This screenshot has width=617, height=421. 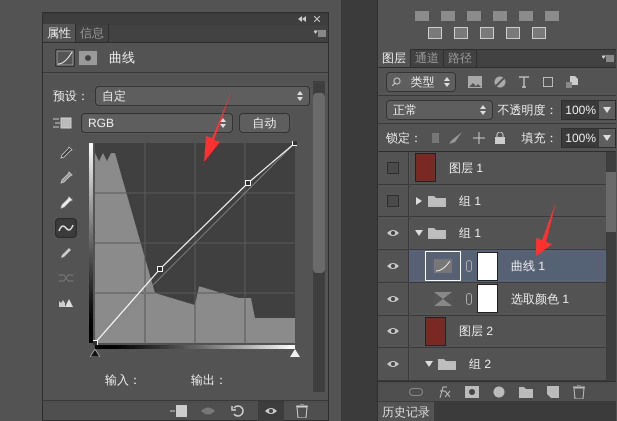 I want to click on panel-title: 曲线, so click(x=122, y=57).